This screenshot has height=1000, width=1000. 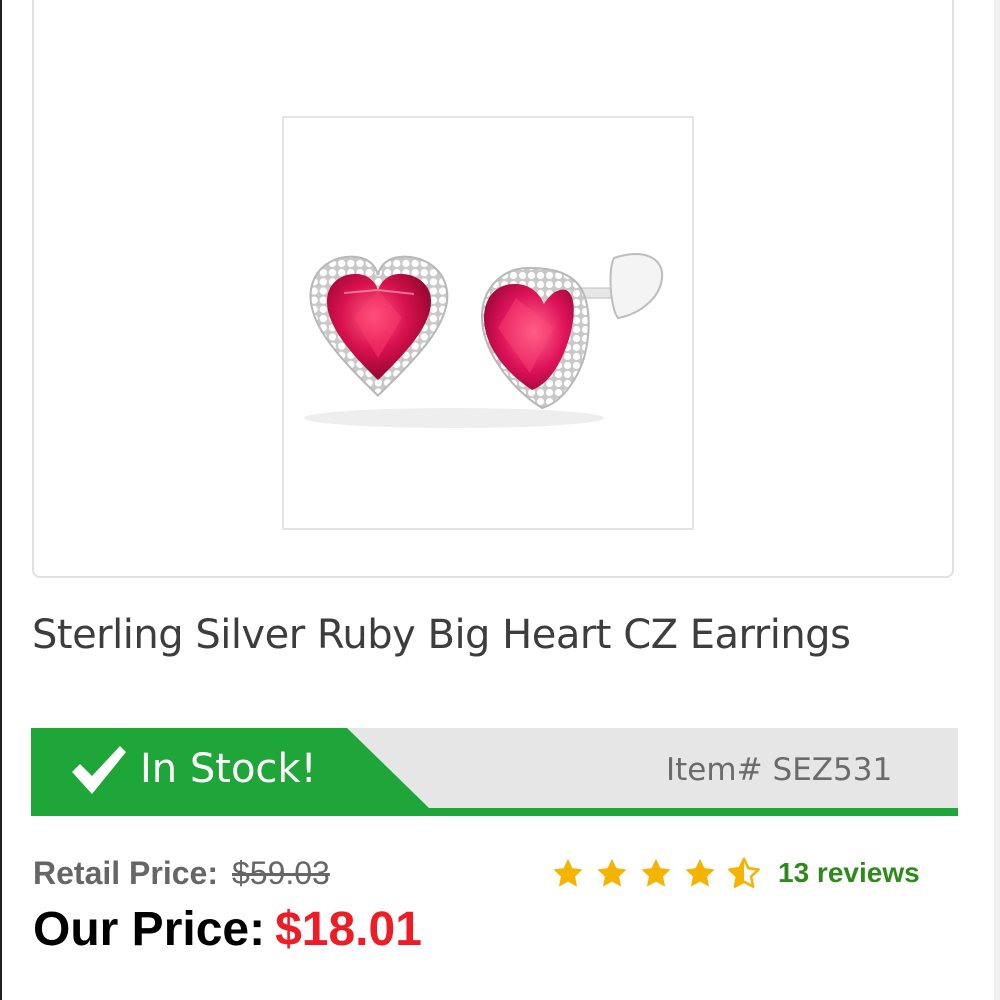 I want to click on item-number: Item# SEZ531, so click(x=779, y=770).